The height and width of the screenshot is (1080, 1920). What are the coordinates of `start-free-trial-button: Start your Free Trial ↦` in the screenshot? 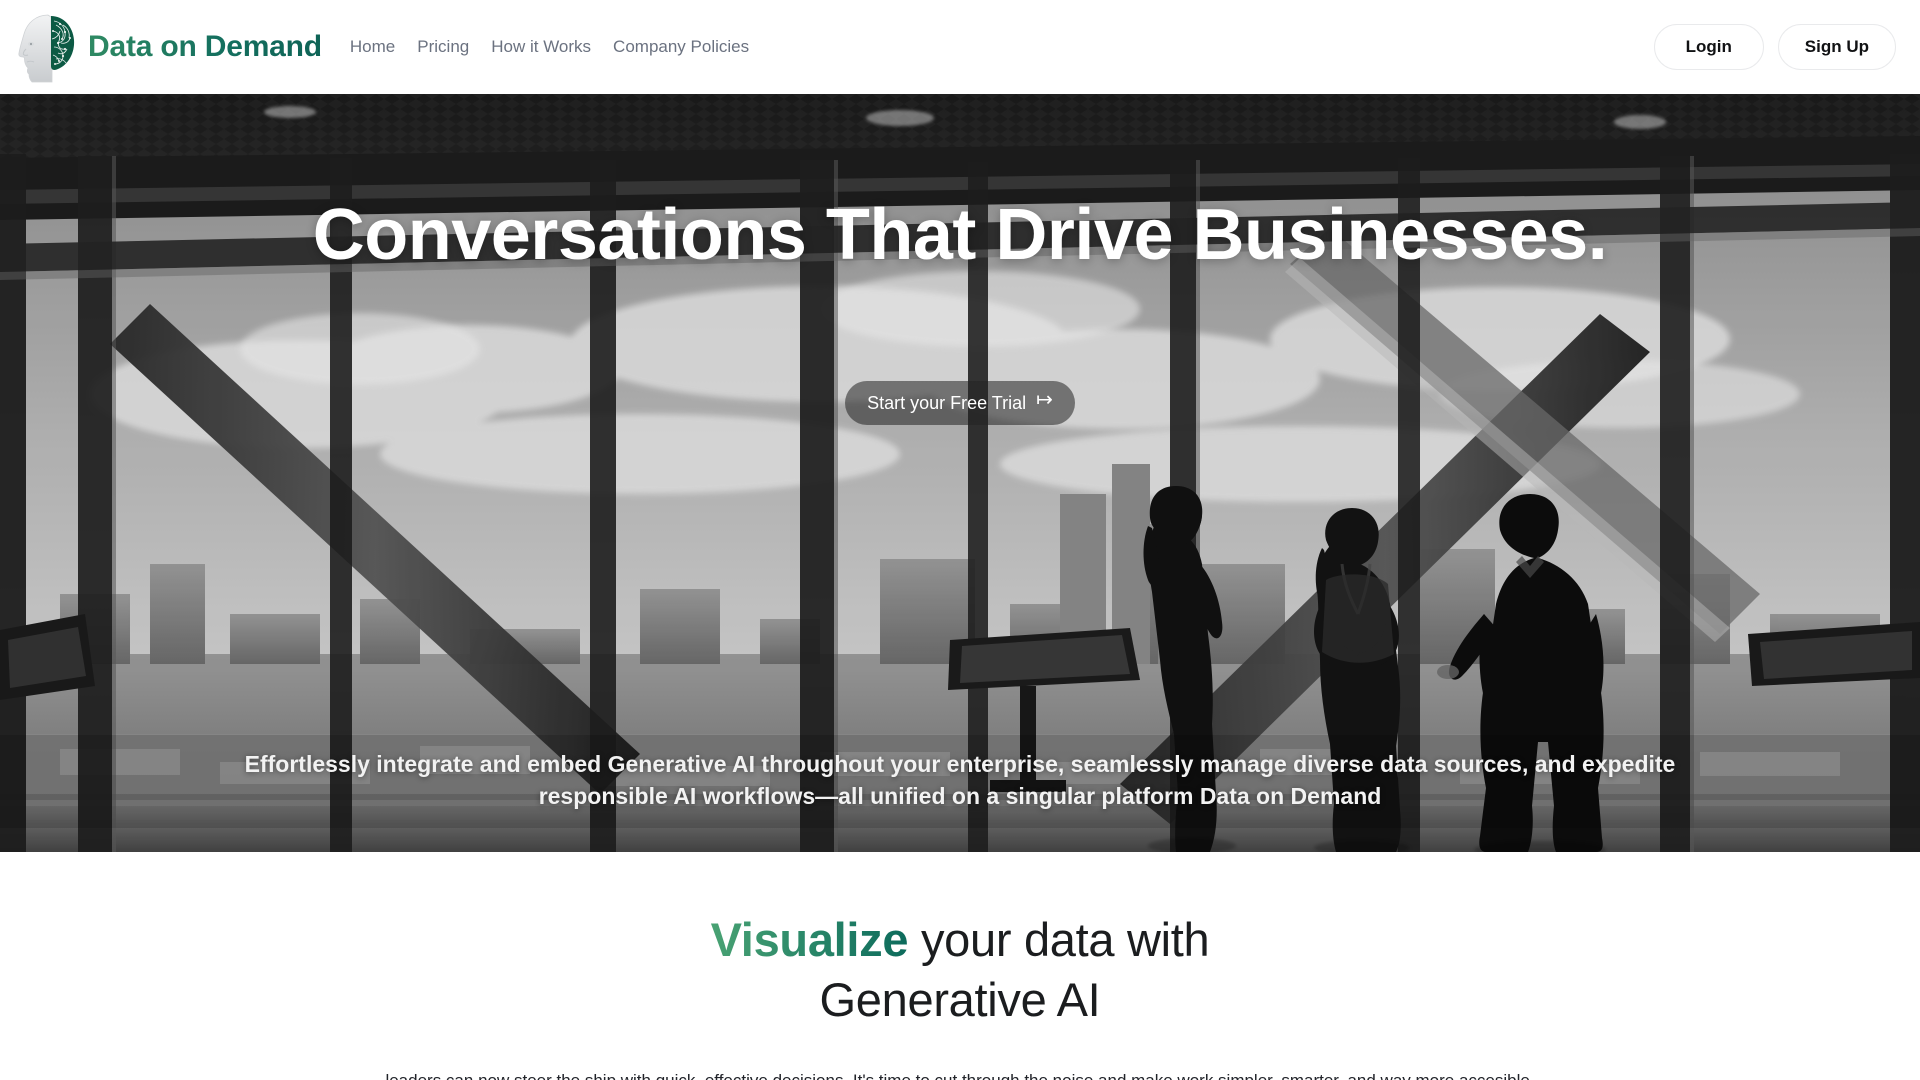 It's located at (960, 403).